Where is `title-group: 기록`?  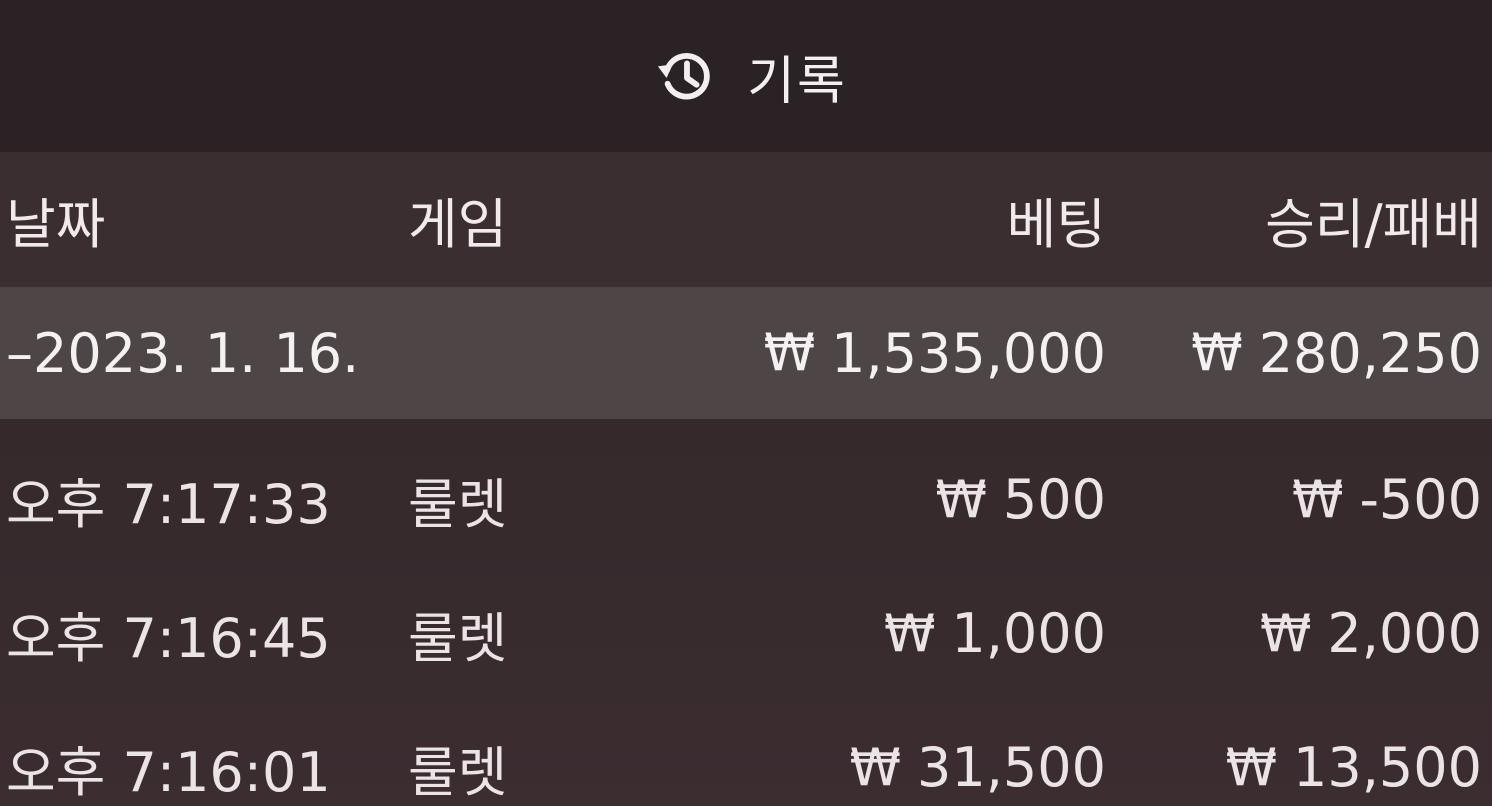 title-group: 기록 is located at coordinates (751, 76).